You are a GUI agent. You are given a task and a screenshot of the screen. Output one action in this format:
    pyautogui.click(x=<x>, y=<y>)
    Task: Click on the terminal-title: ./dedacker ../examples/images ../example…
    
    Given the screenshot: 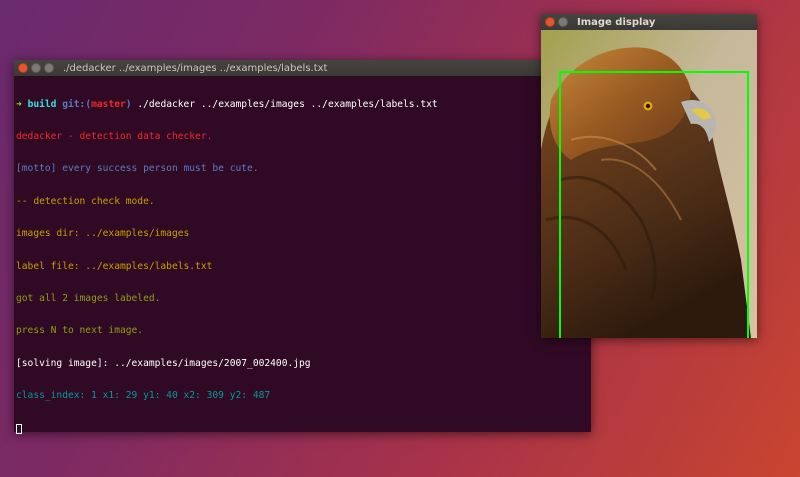 What is the action you would take?
    pyautogui.click(x=195, y=68)
    